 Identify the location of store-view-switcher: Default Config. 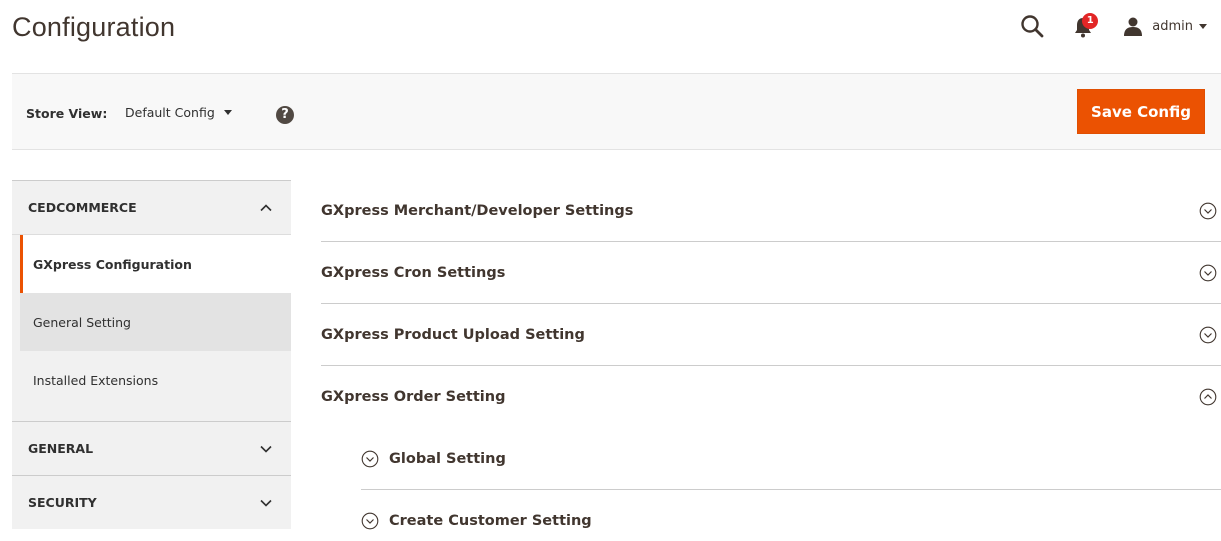
(178, 112).